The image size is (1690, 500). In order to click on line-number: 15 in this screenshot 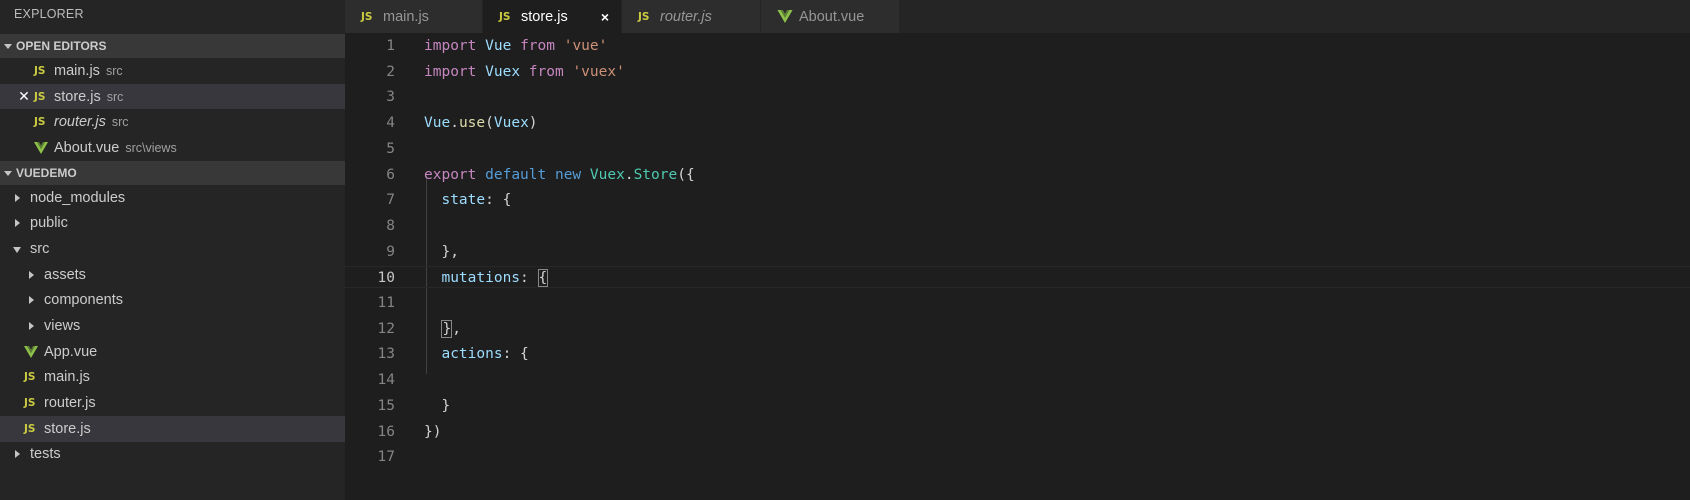, I will do `click(386, 405)`.